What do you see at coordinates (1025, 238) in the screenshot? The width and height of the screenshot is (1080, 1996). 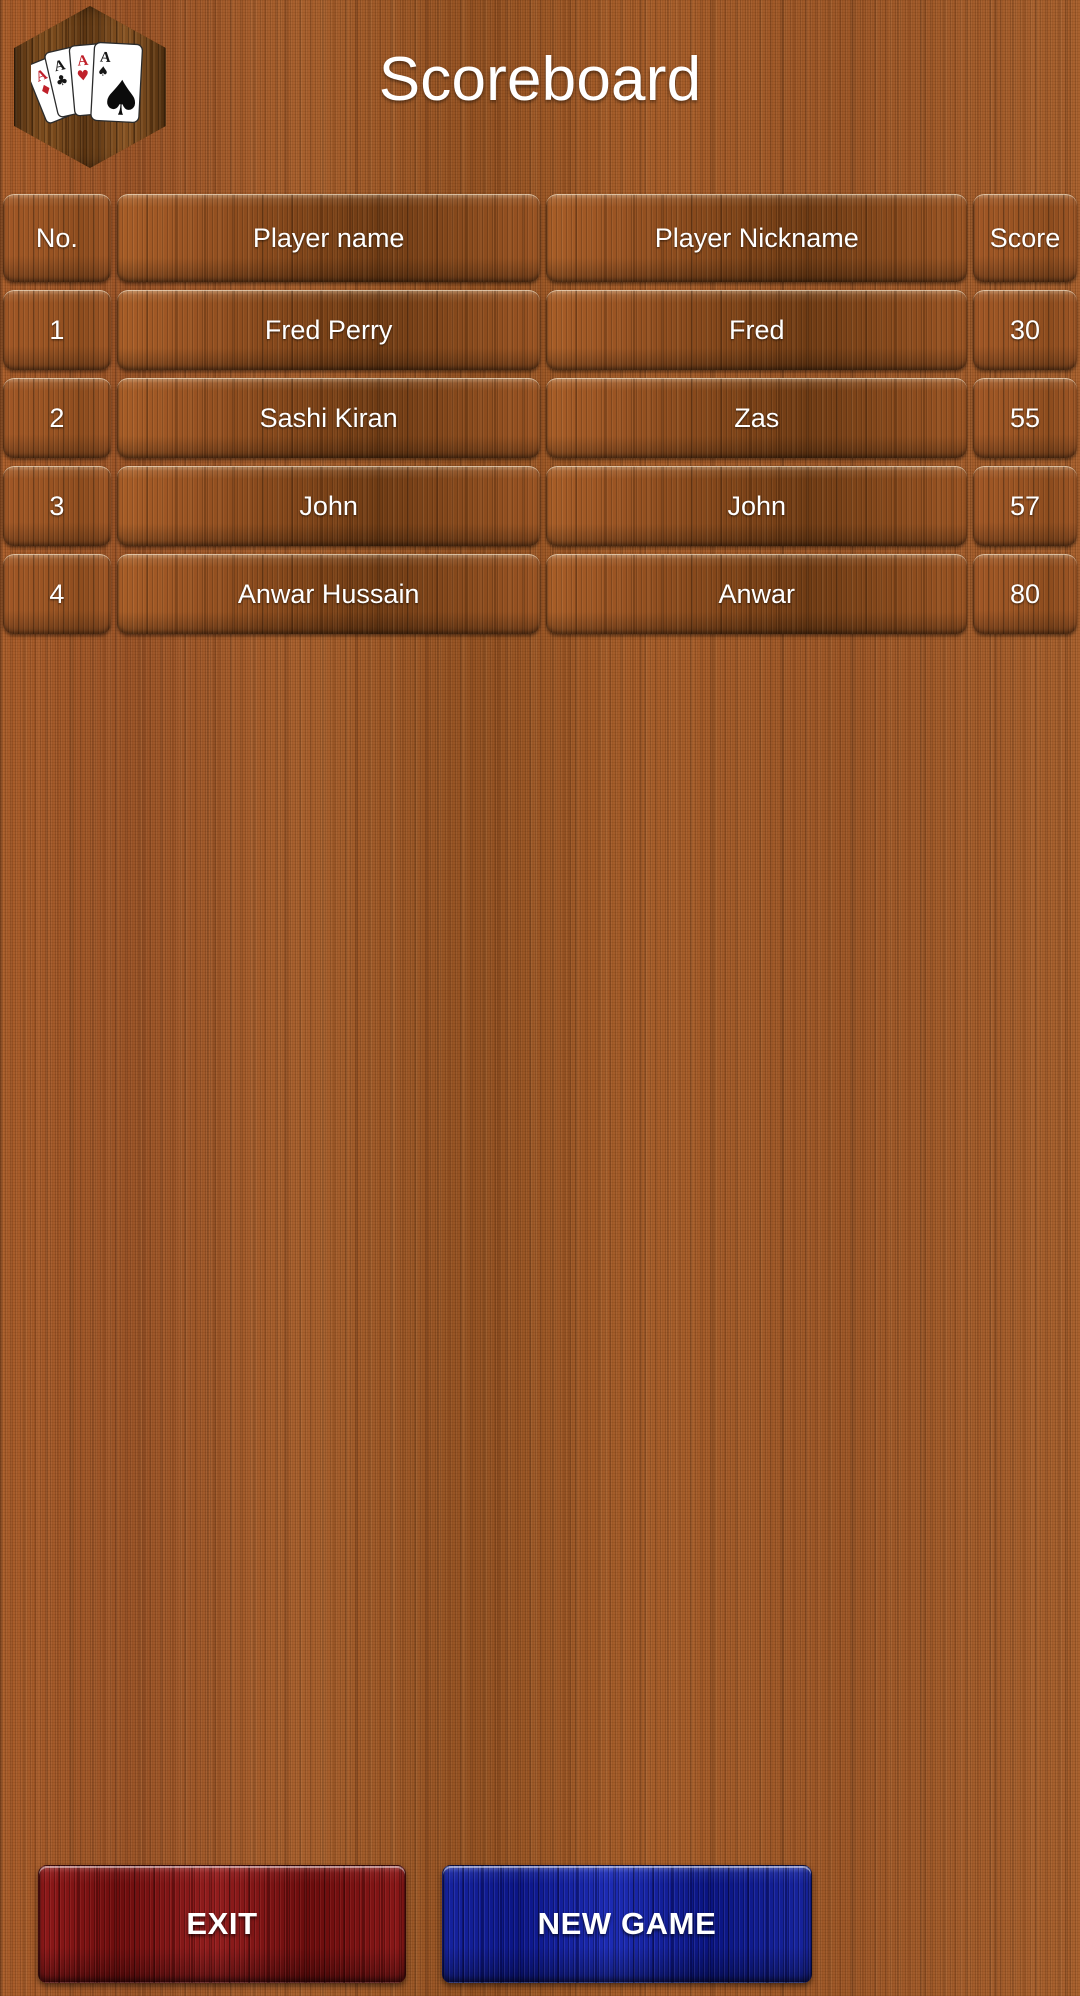 I see `column-header-score: Score` at bounding box center [1025, 238].